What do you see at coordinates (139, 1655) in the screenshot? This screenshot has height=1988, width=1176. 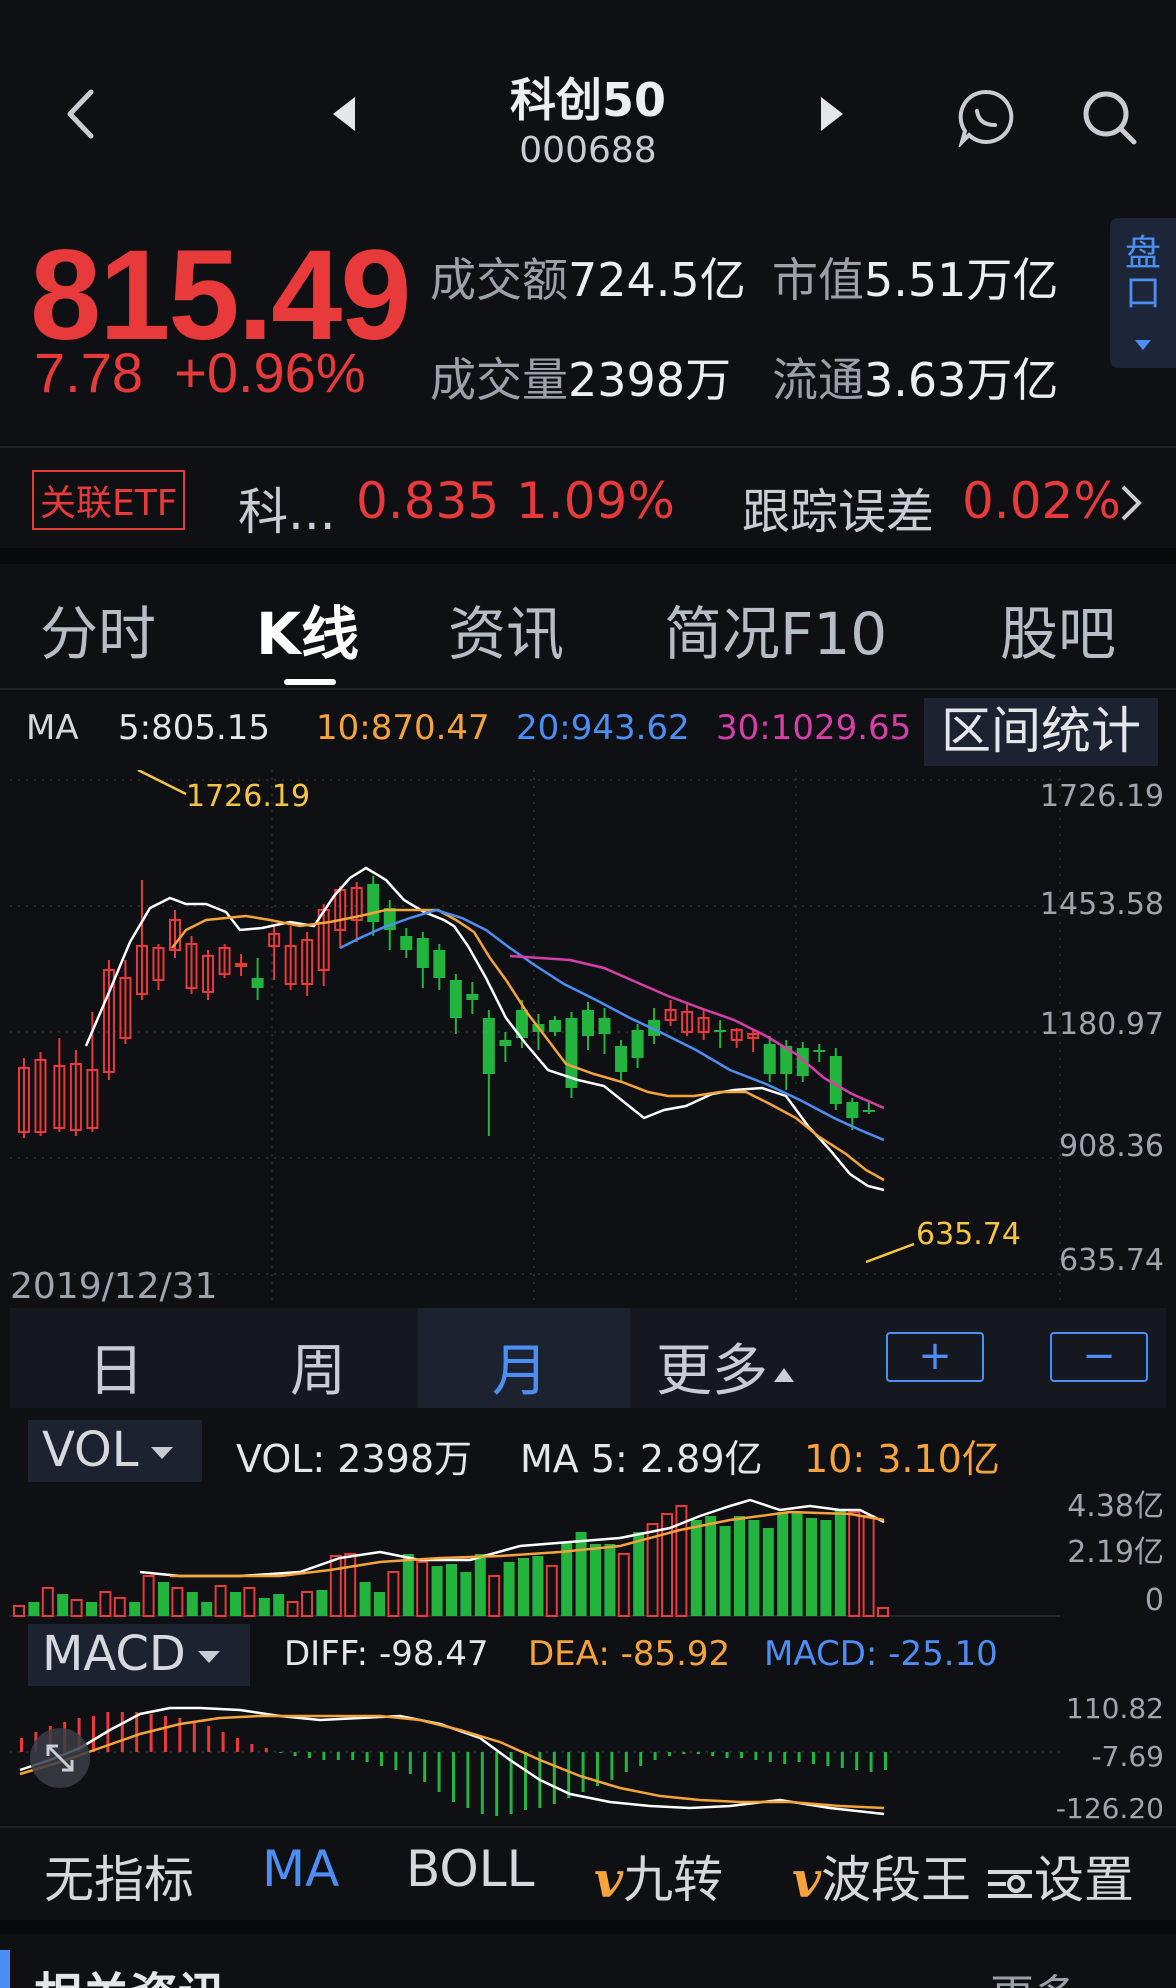 I see `macd-selector: MACD` at bounding box center [139, 1655].